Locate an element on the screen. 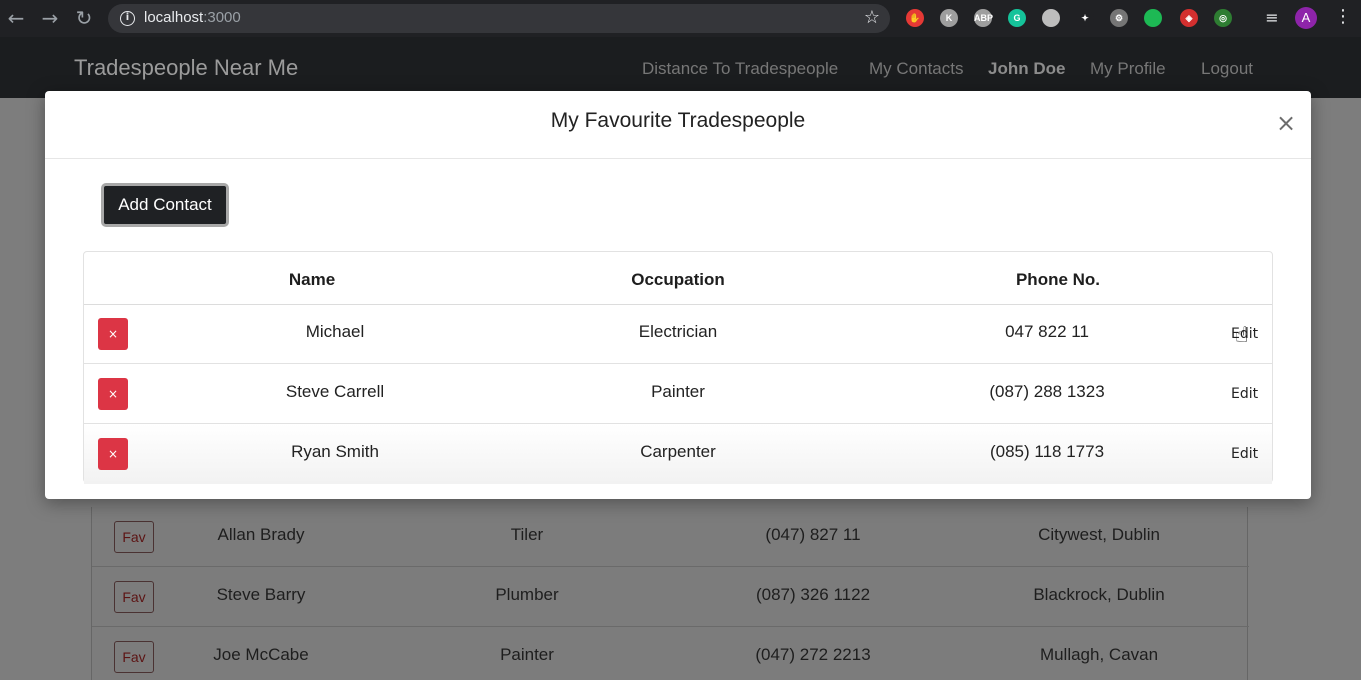 The height and width of the screenshot is (680, 1361). row-location: Mullagh, Cavan is located at coordinates (1099, 654).